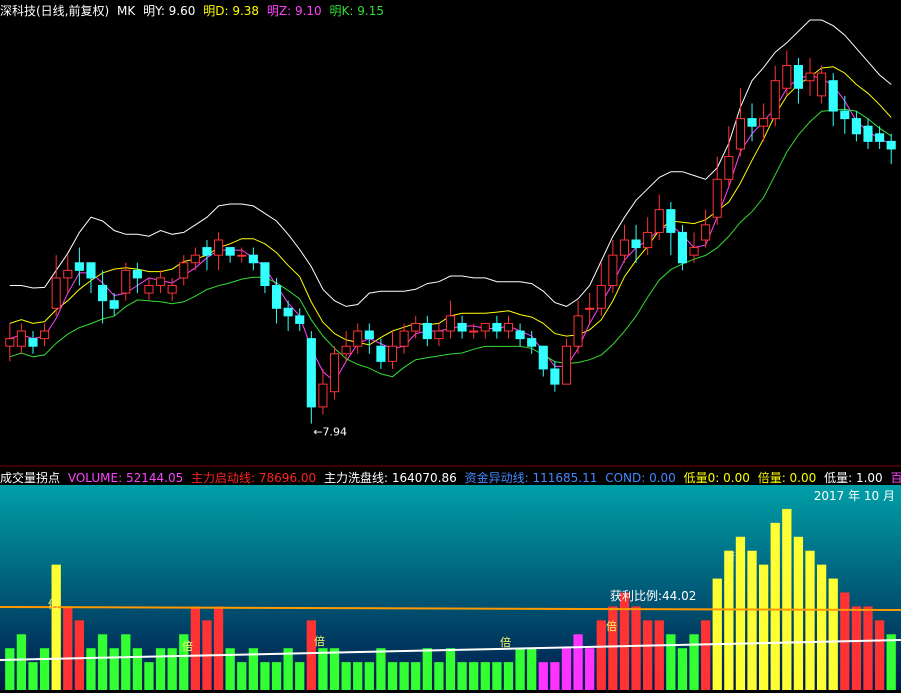 This screenshot has width=901, height=693. What do you see at coordinates (356, 11) in the screenshot?
I see `legend-k: 明K: 9.15` at bounding box center [356, 11].